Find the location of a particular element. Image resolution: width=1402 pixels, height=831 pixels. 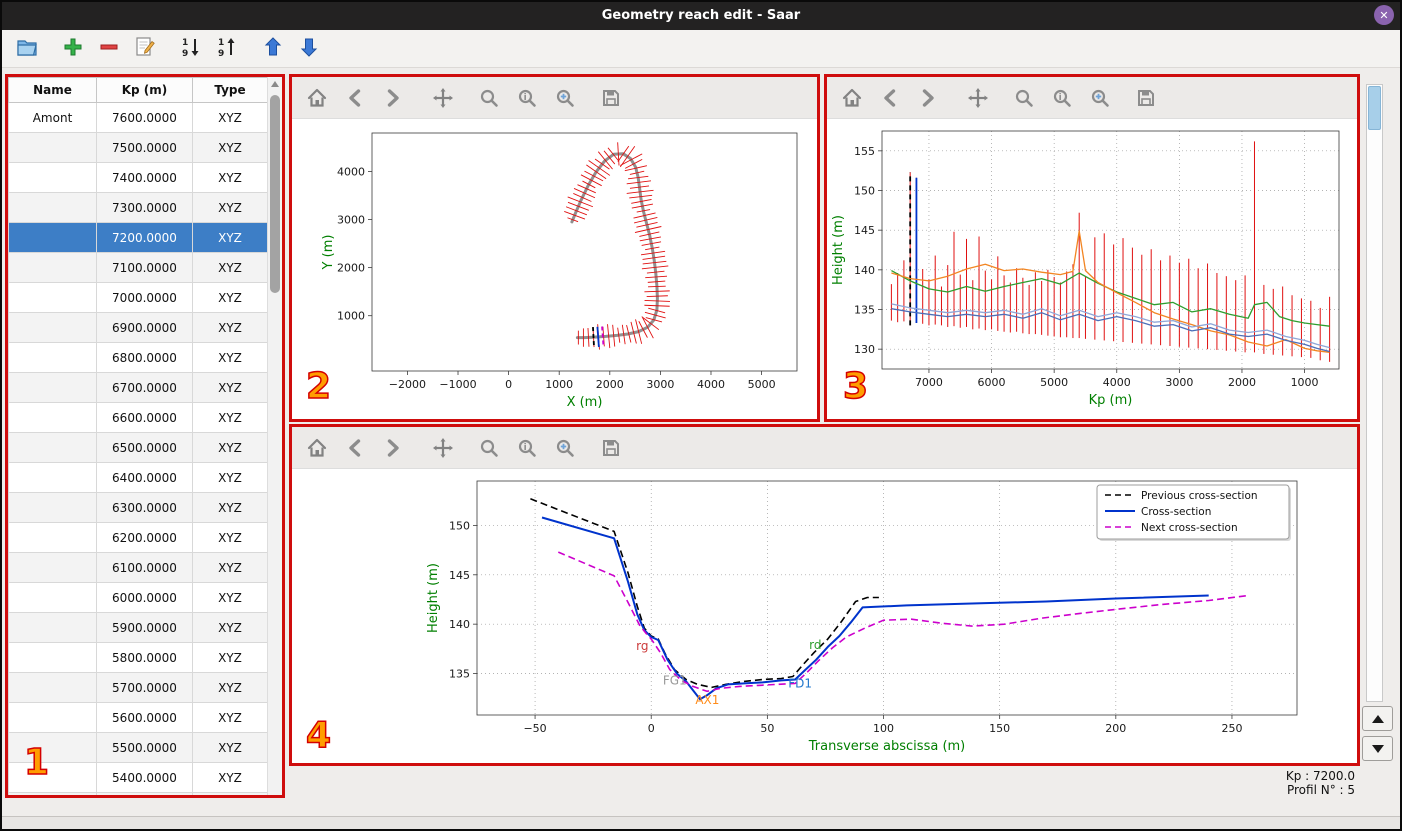

move-down-button is located at coordinates (309, 49).